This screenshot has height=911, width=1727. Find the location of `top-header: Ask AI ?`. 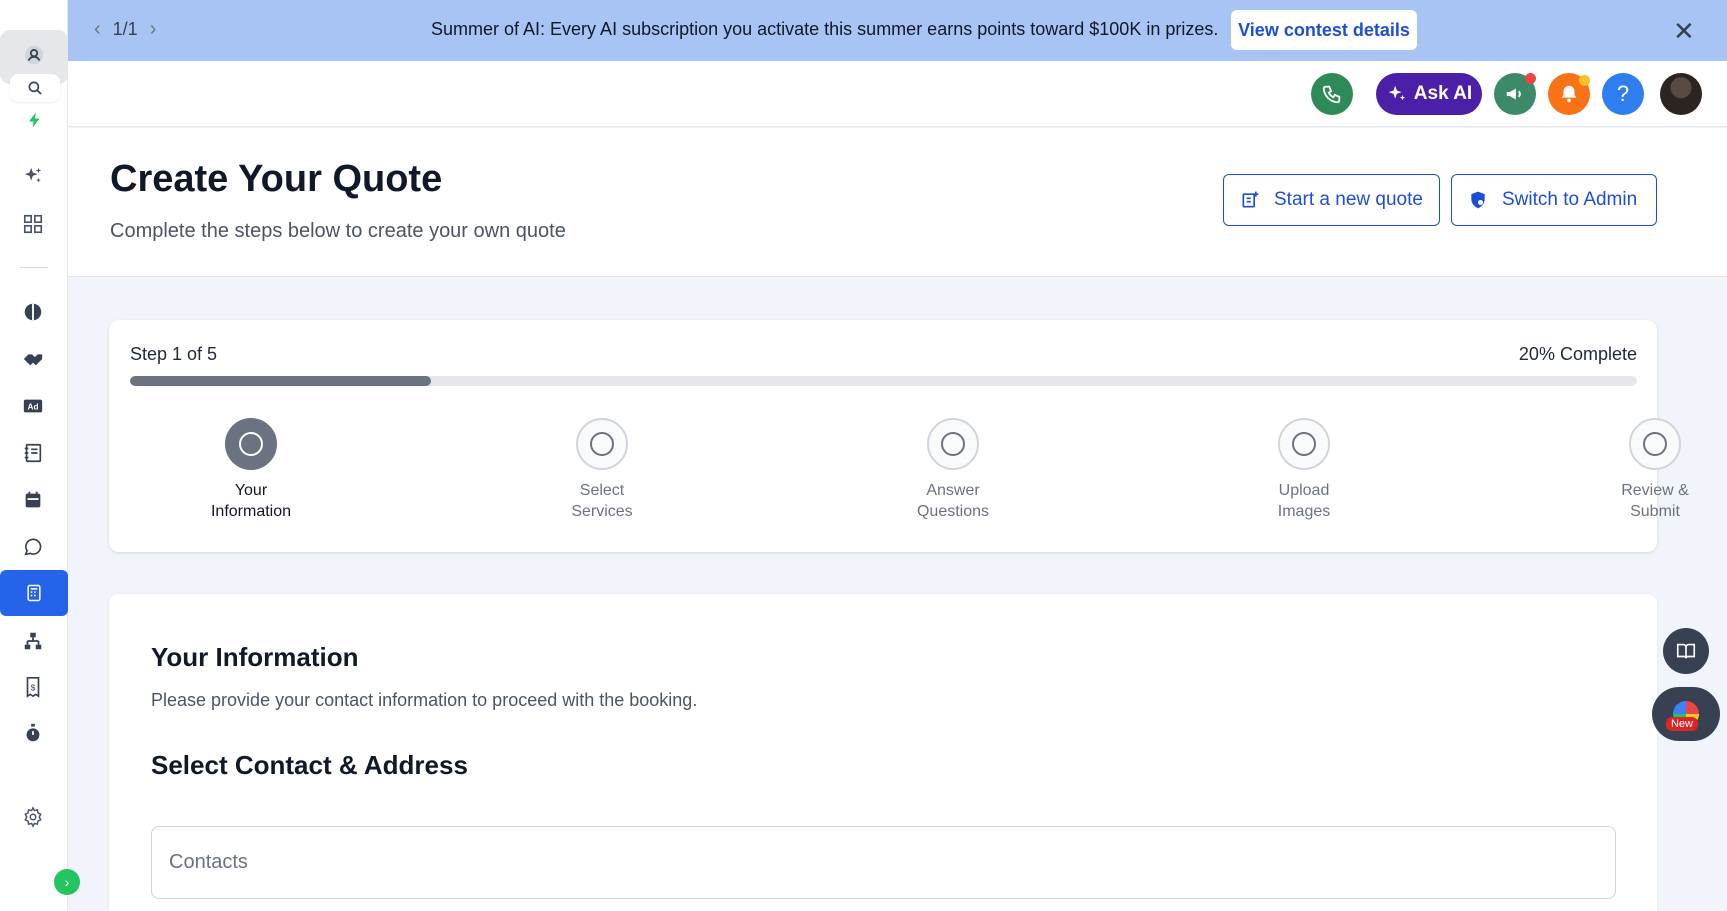

top-header: Ask AI ? is located at coordinates (897, 94).